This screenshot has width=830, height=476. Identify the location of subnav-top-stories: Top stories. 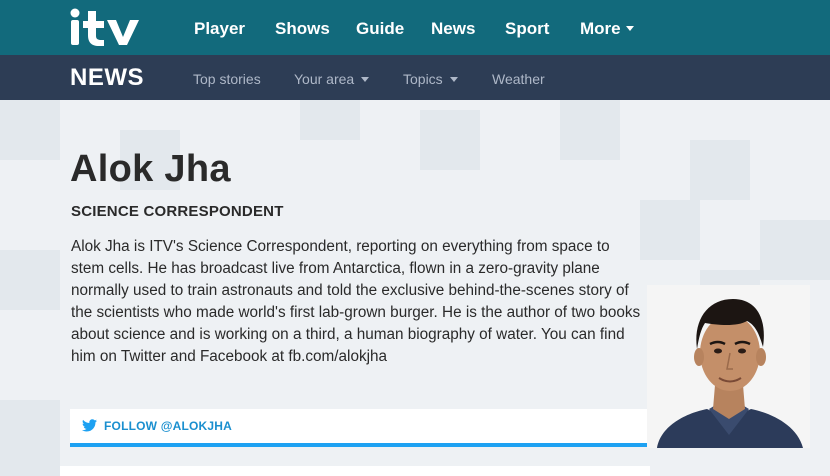
(227, 79).